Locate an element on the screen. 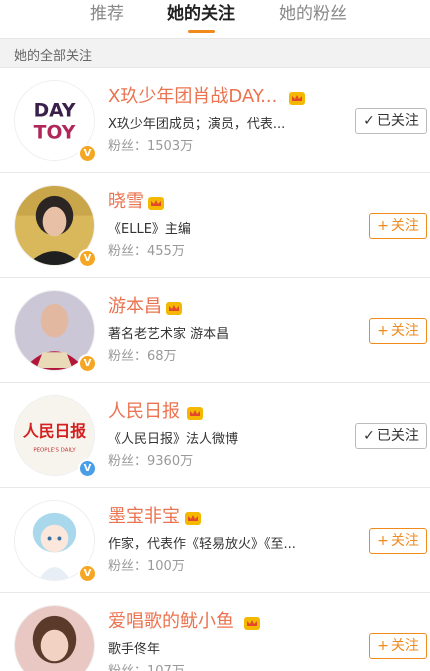 The height and width of the screenshot is (671, 430). fan-count: 粉丝：1503万 is located at coordinates (151, 146).